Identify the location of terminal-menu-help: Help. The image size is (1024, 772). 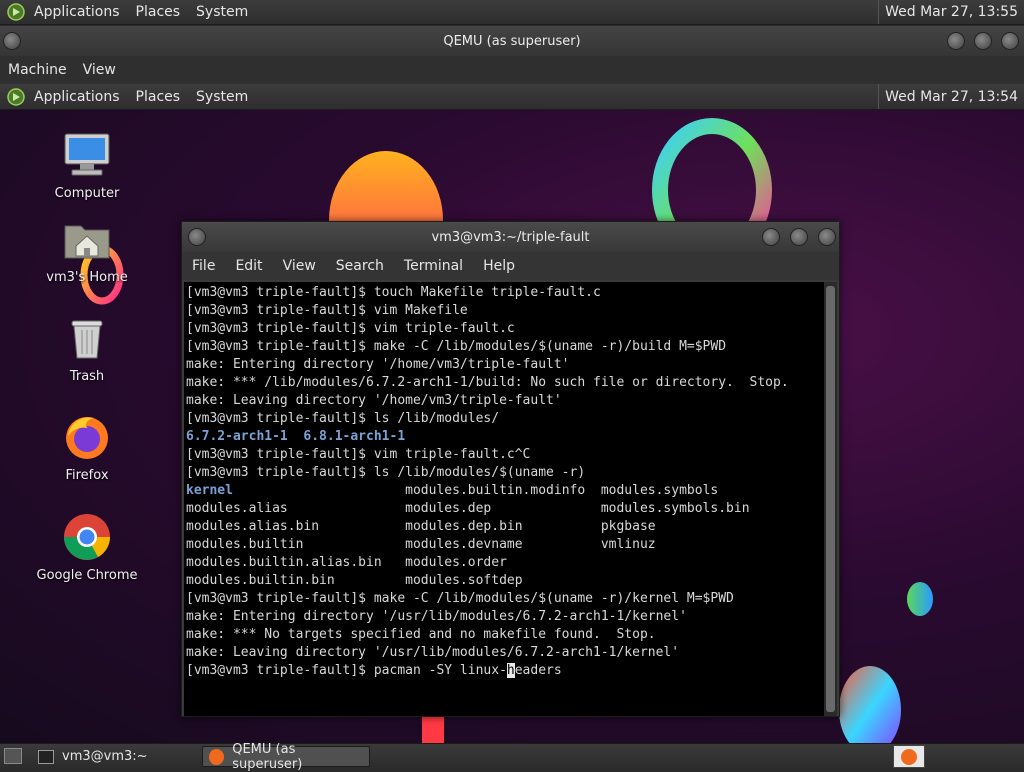
(499, 266).